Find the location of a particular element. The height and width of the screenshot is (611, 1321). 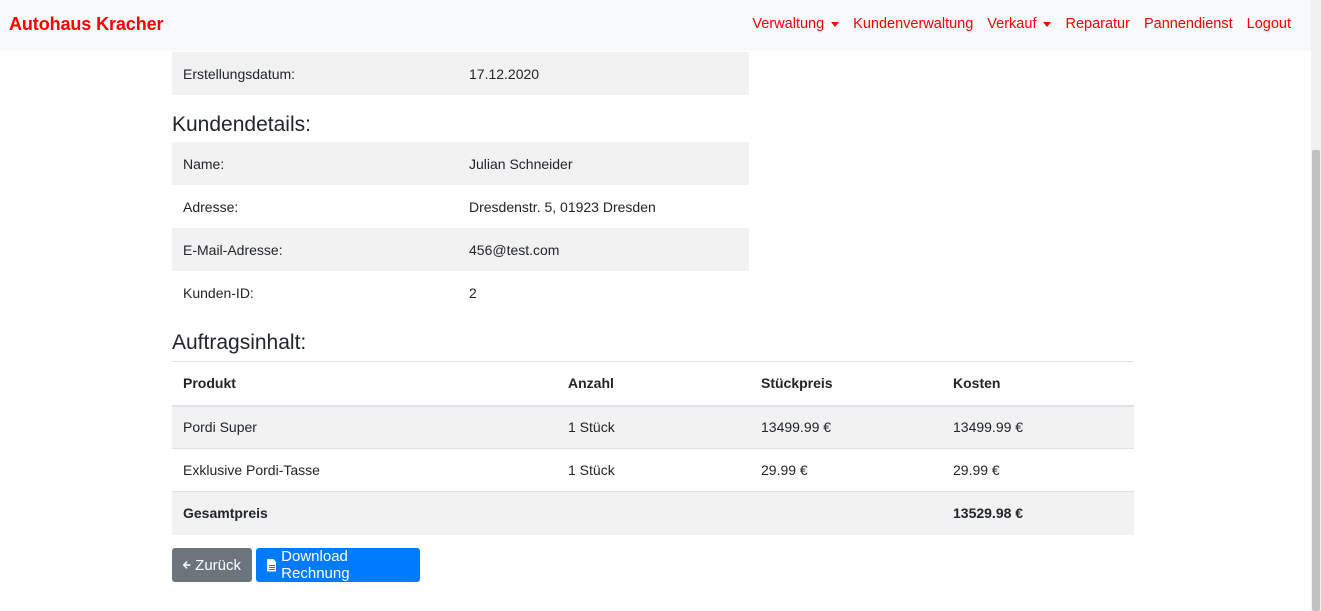

nav-pannendienst: Pannendienst is located at coordinates (1188, 24).